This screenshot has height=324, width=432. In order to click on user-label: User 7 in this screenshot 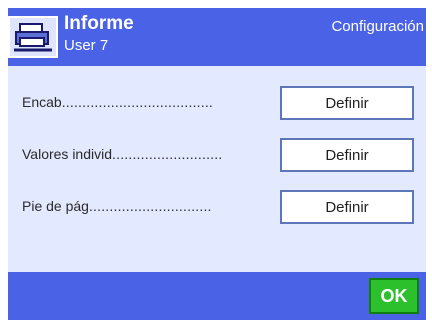, I will do `click(86, 45)`.